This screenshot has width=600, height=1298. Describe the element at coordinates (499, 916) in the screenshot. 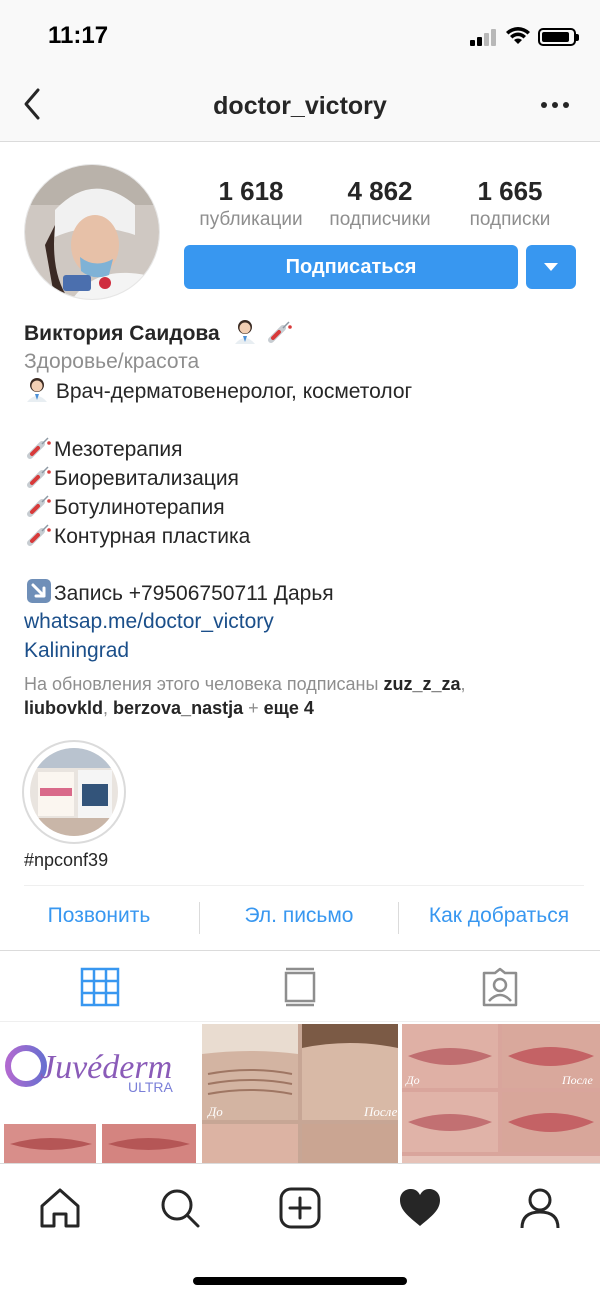

I see `directions-button: Как добраться` at that location.